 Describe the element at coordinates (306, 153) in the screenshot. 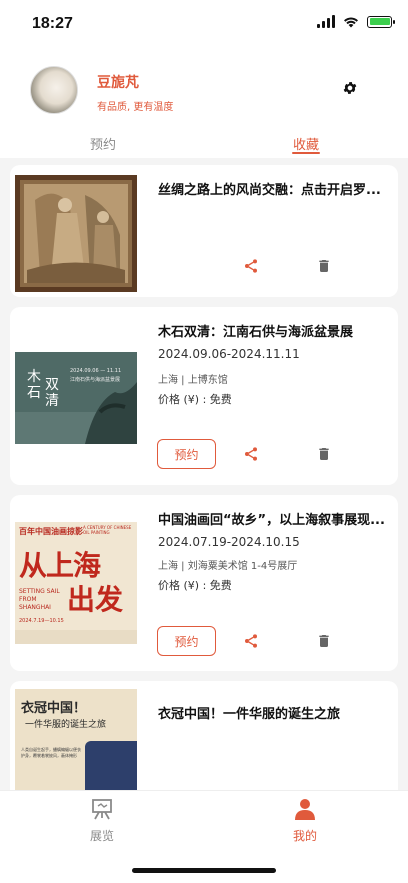

I see `tab-active-underline` at that location.